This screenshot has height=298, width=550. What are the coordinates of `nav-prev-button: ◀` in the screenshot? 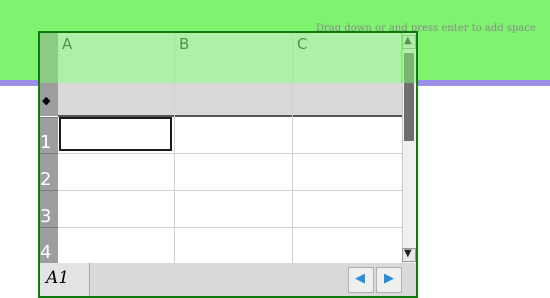 It's located at (361, 280).